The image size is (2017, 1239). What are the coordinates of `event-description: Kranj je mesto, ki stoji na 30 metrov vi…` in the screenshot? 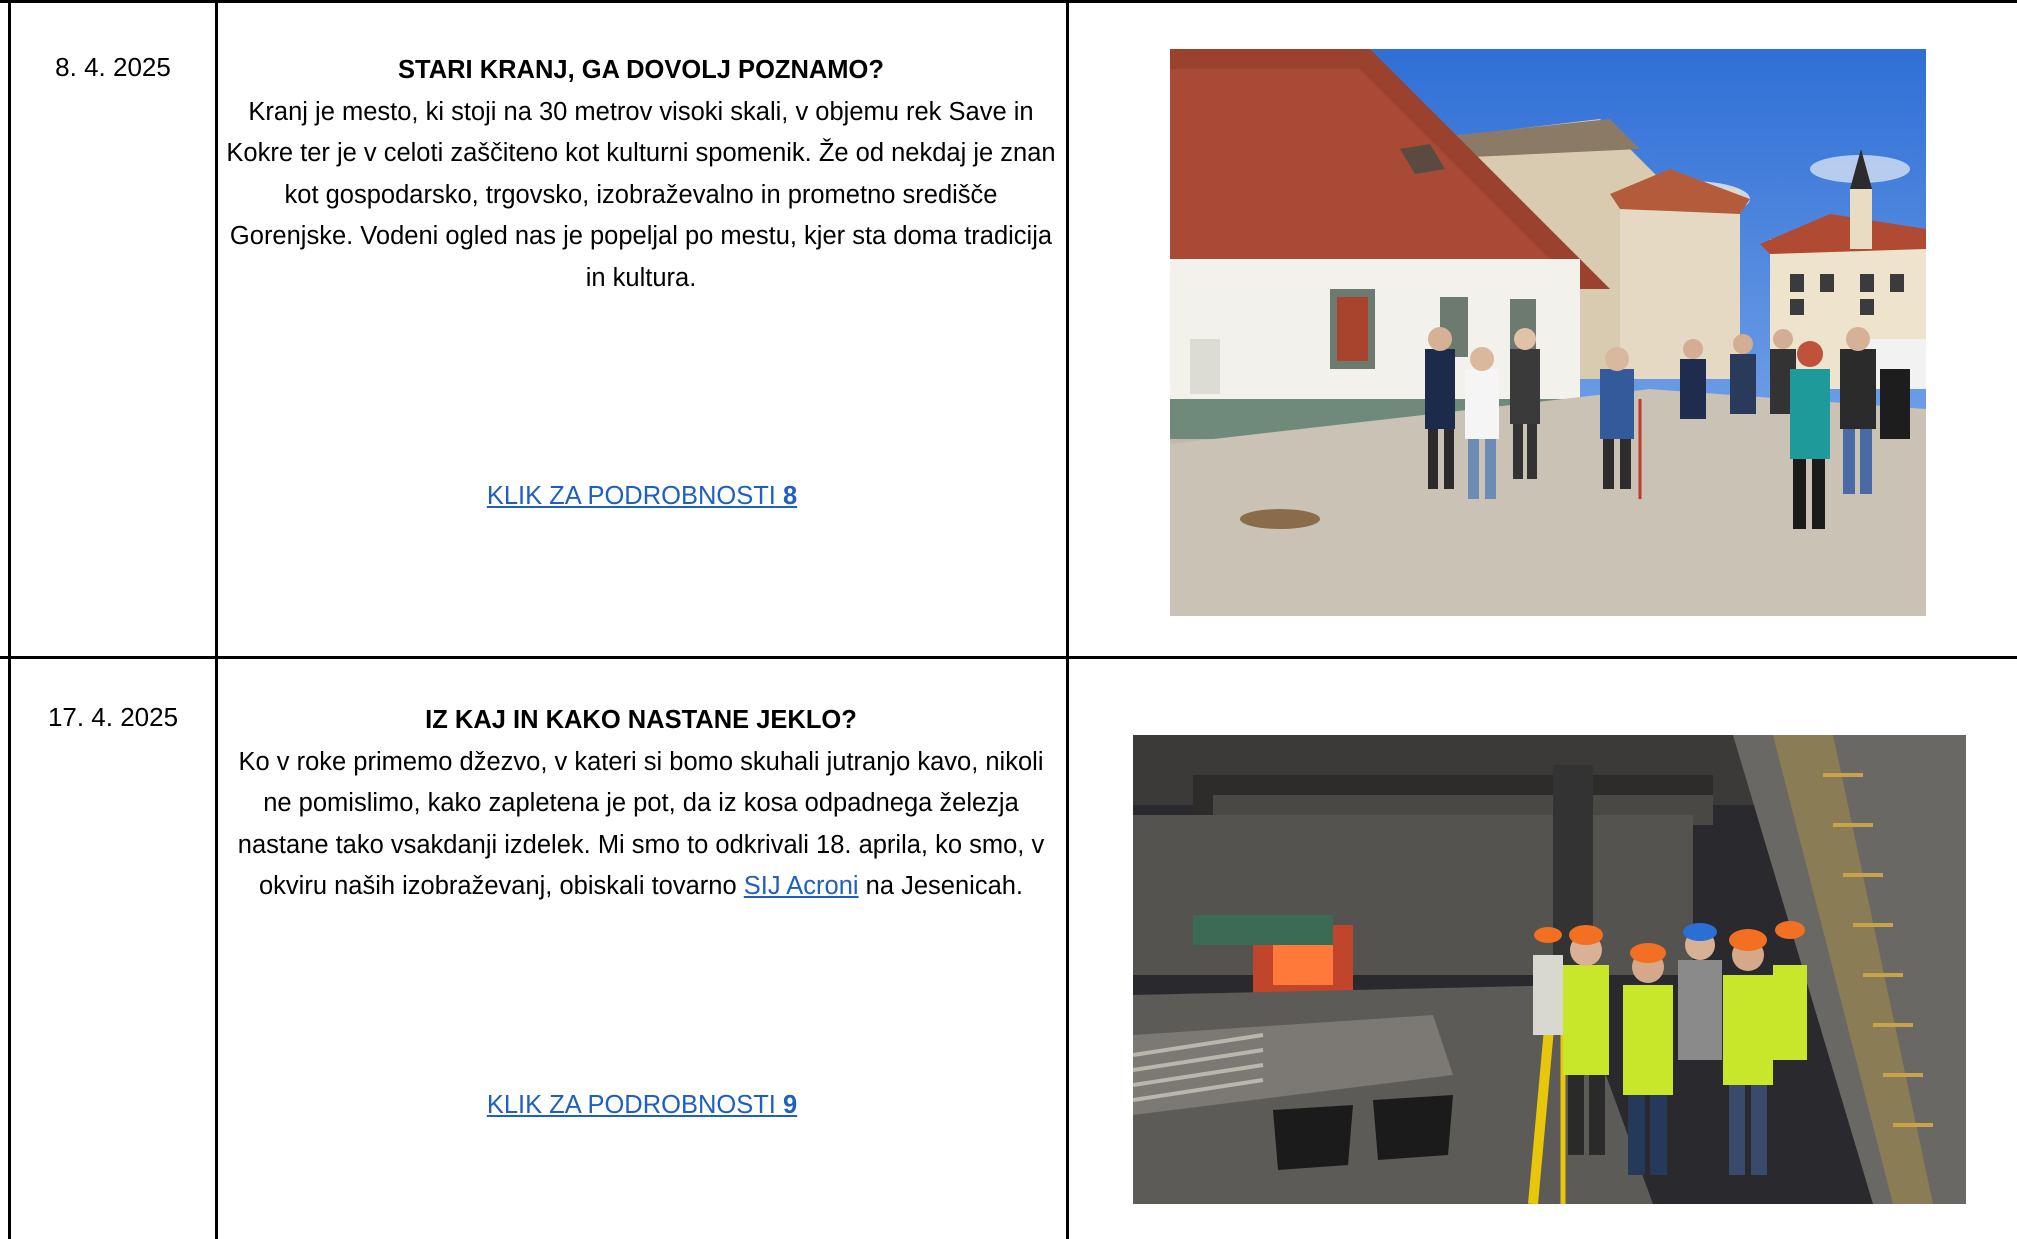 It's located at (641, 194).